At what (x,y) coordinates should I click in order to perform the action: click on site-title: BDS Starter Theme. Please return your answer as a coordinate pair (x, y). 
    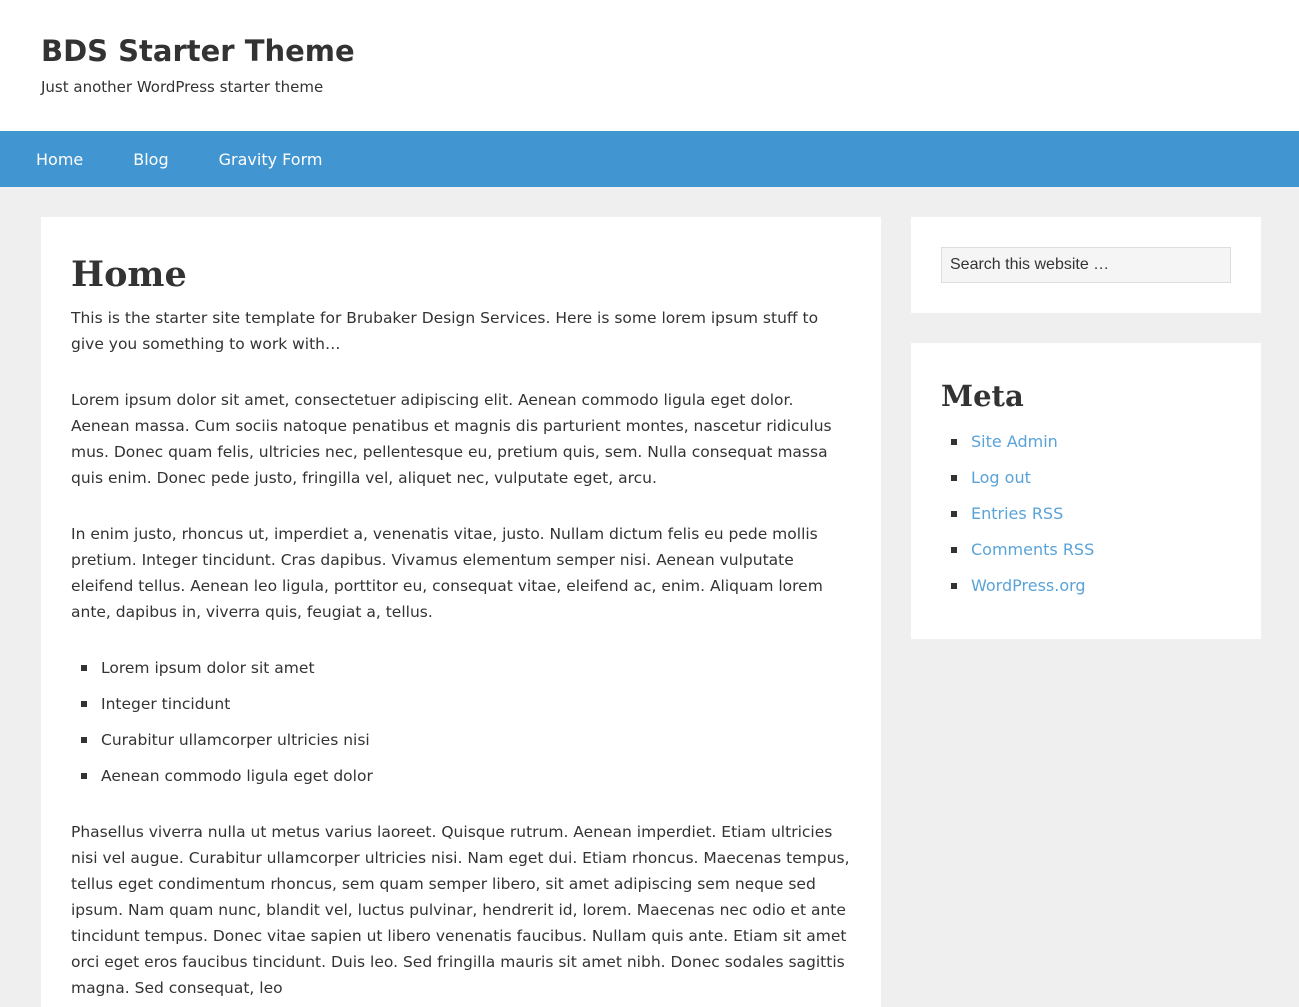
    Looking at the image, I should click on (198, 51).